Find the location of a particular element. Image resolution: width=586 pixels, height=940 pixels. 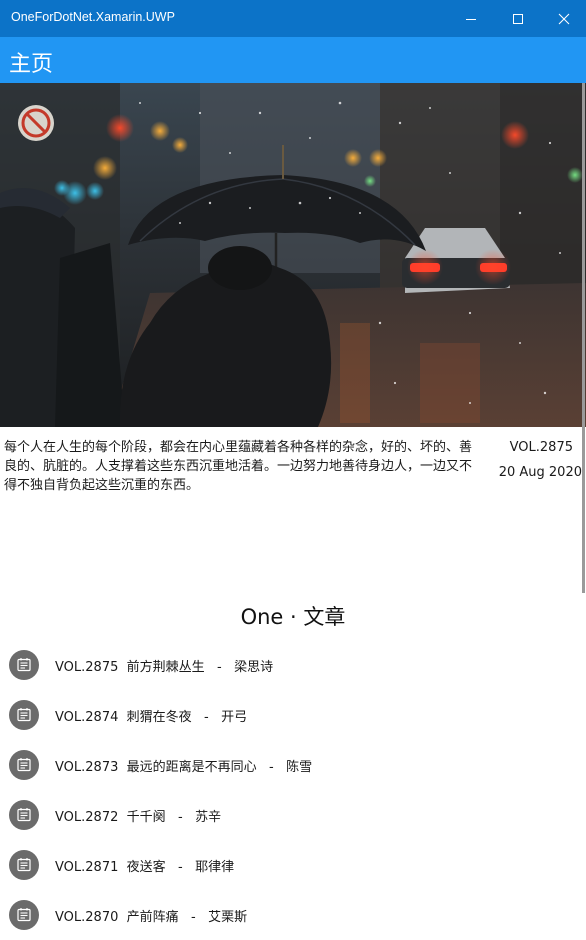

maximize-button is located at coordinates (518, 18).